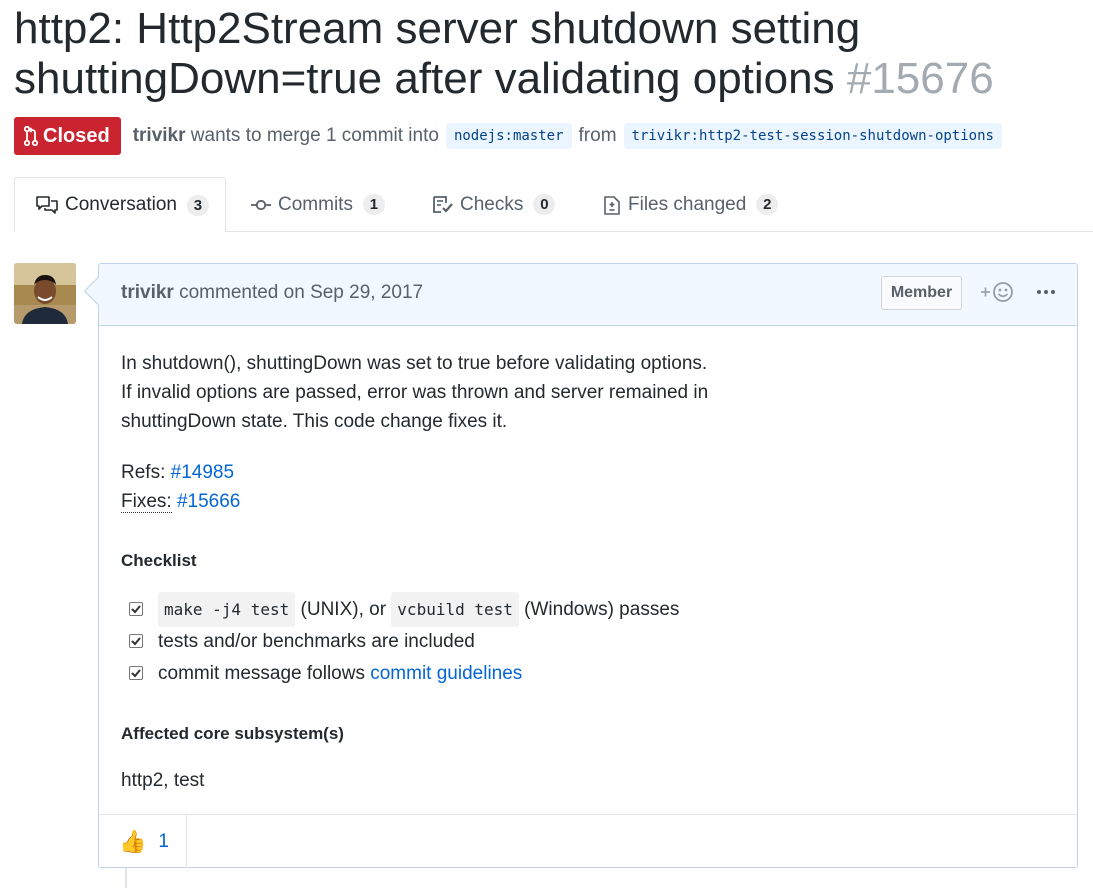 Image resolution: width=1093 pixels, height=888 pixels. Describe the element at coordinates (31, 136) in the screenshot. I see `git-pull-request-icon` at that location.